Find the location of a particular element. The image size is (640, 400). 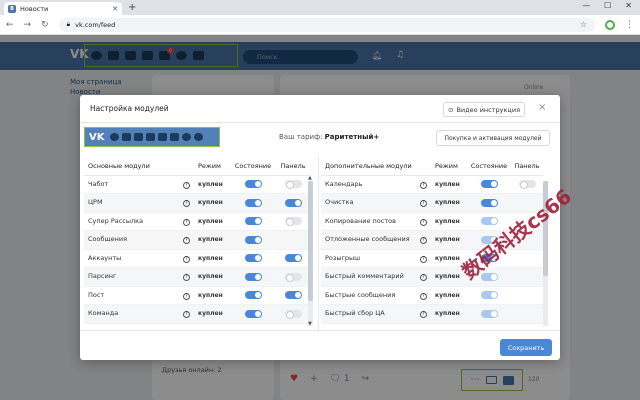

bookmark-star-icon: ☆ is located at coordinates (583, 24).